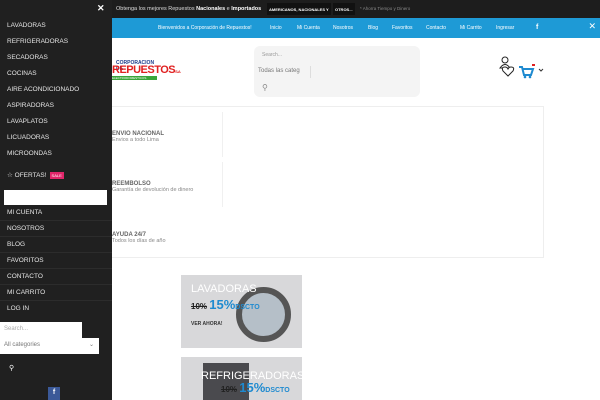  Describe the element at coordinates (138, 137) in the screenshot. I see `feature-item: ENVIO NACIONAL Envios a todo Lima` at that location.